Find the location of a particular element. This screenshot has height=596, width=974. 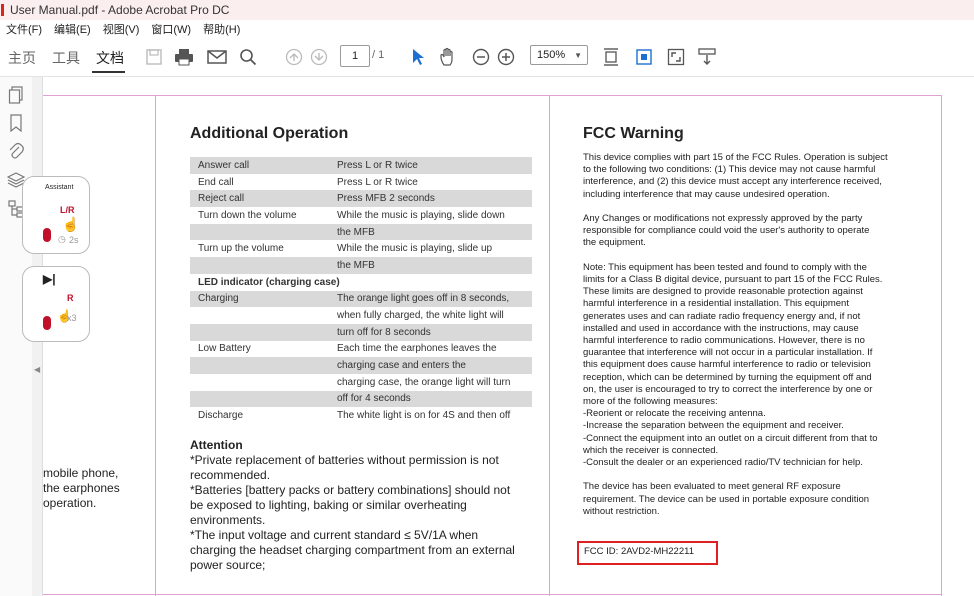

table-cell-action: Press MFB 2 seconds is located at coordinates (386, 199).